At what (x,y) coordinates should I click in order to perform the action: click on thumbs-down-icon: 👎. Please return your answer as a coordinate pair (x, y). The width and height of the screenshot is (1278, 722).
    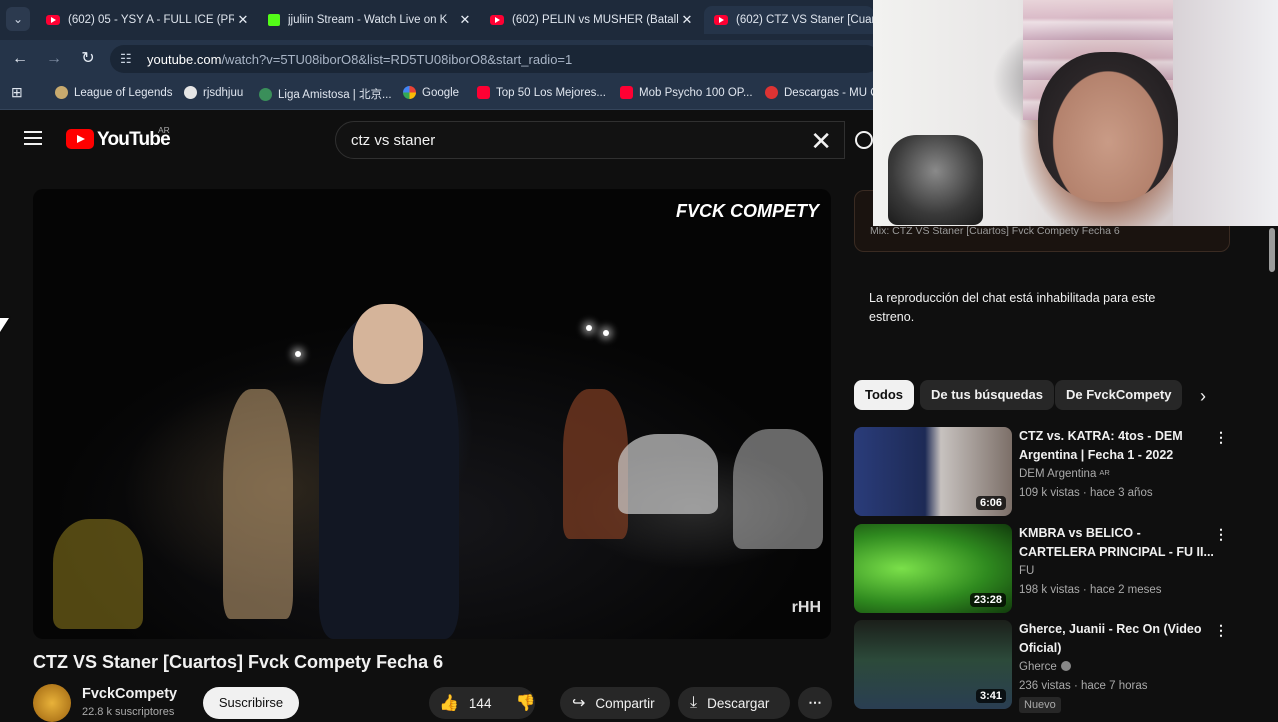
    Looking at the image, I should click on (525, 703).